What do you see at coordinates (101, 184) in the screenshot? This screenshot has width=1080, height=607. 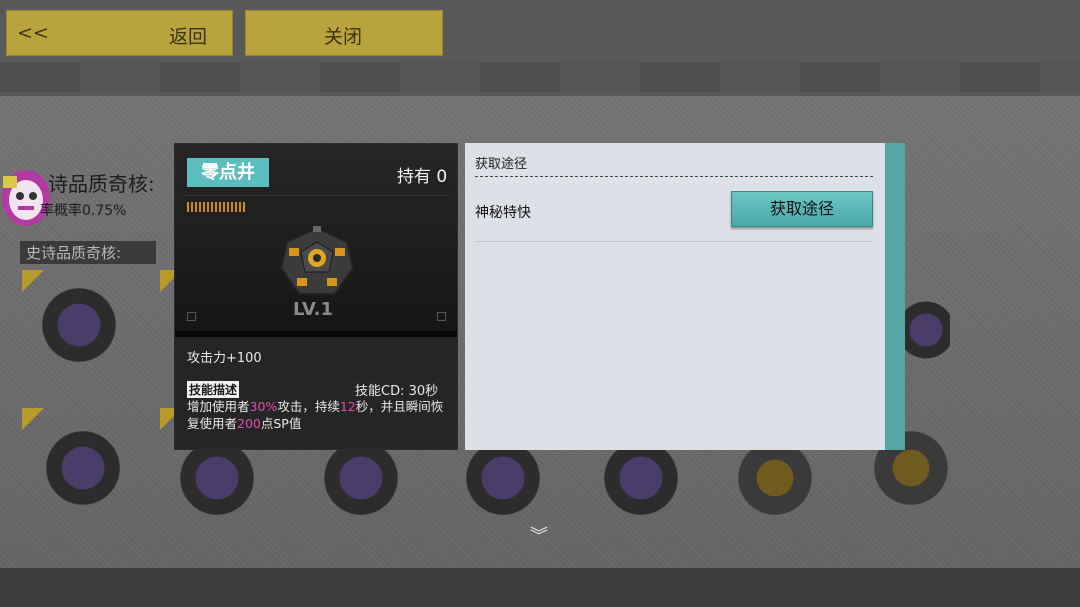 I see `rarity-title: 诗品质奇核:` at bounding box center [101, 184].